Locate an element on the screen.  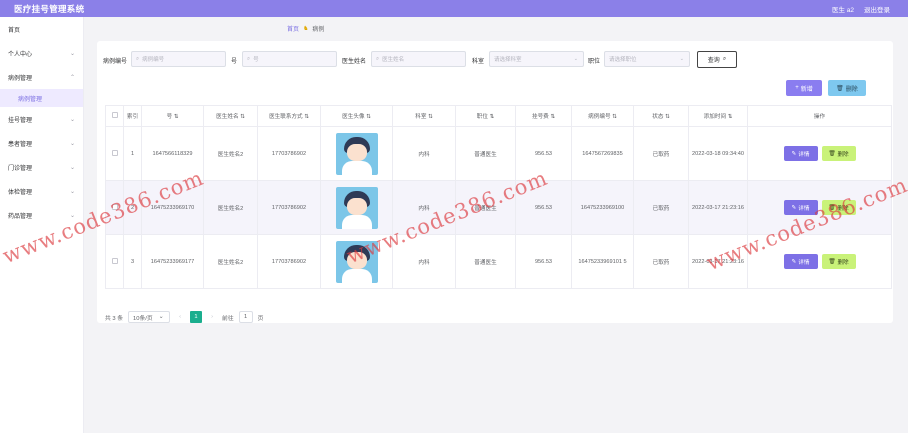
cell-index: 1 is located at coordinates (132, 153).